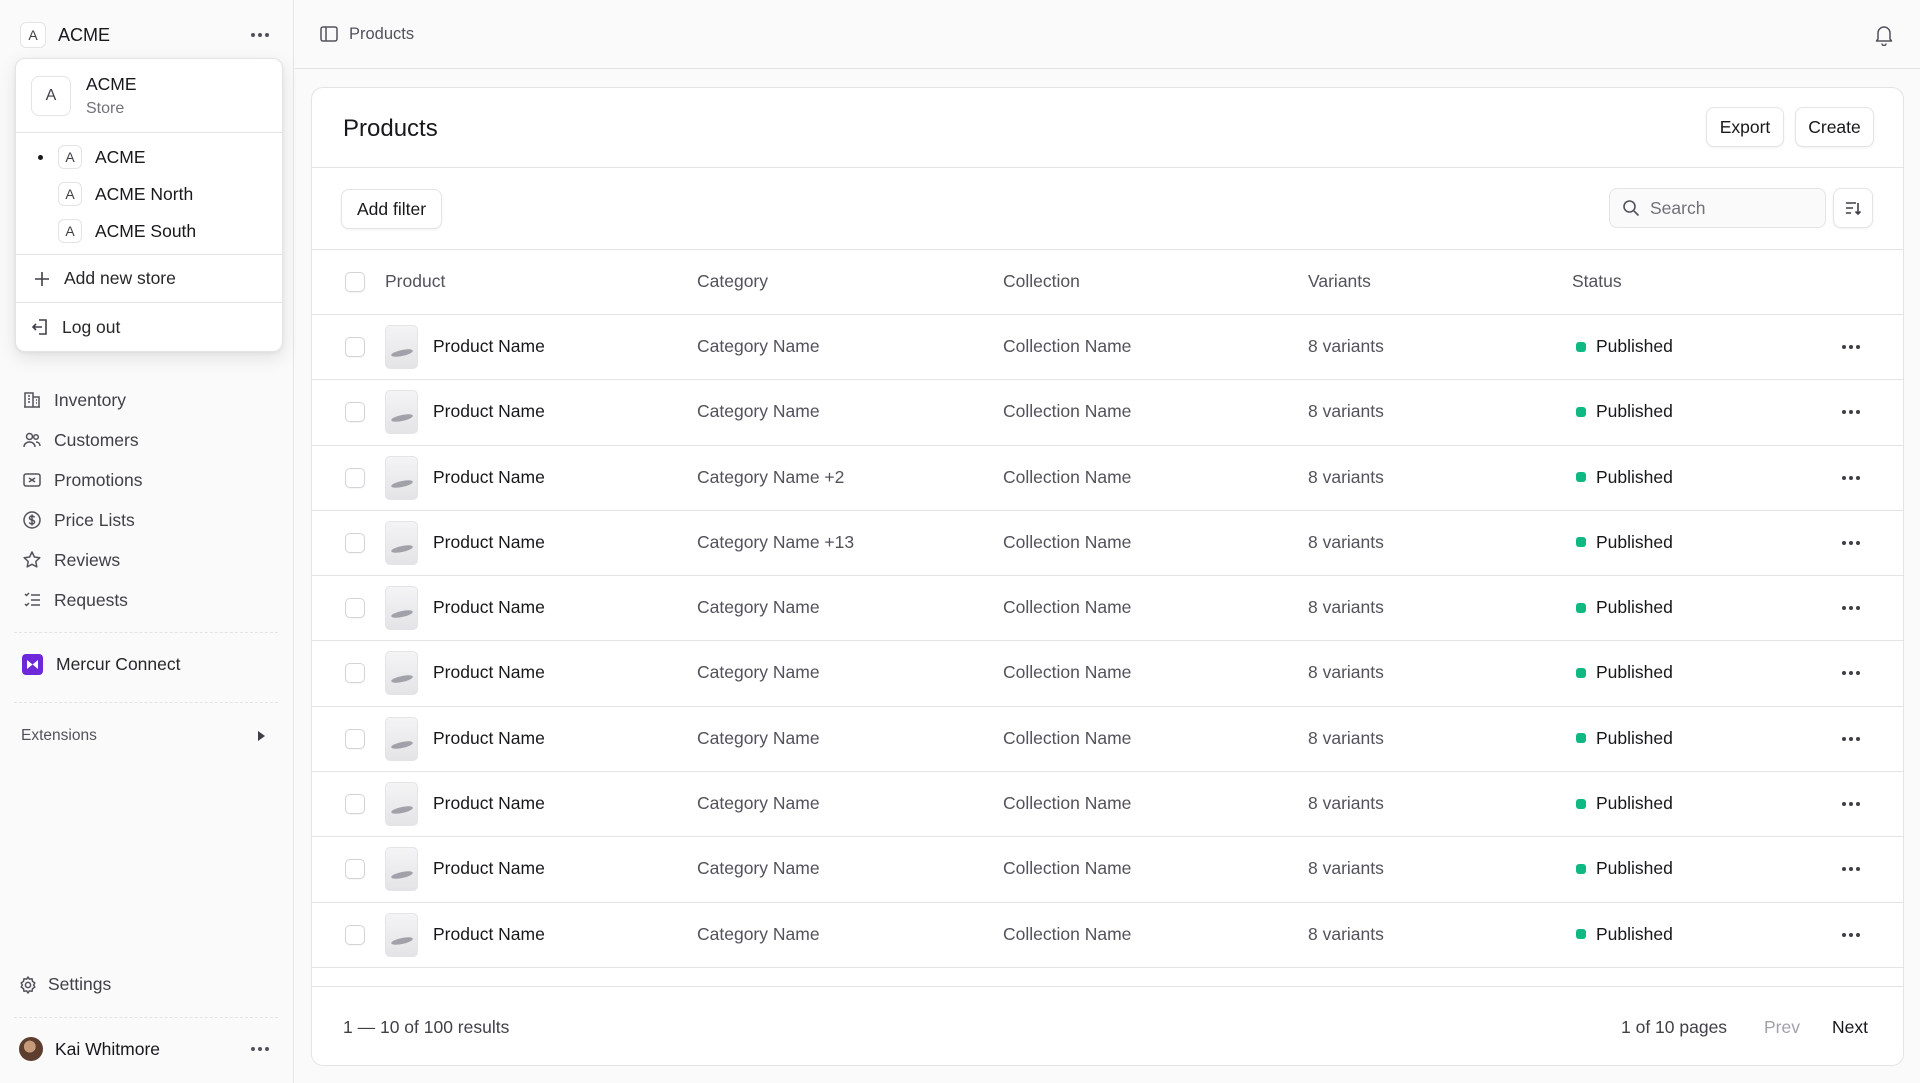  What do you see at coordinates (147, 560) in the screenshot?
I see `sidebar-item-reviews: Reviews` at bounding box center [147, 560].